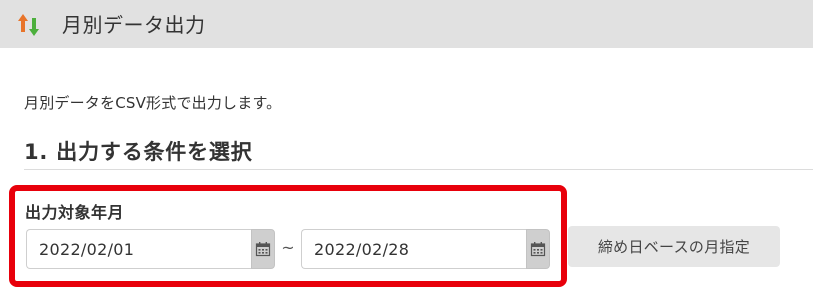 The height and width of the screenshot is (308, 813). I want to click on start-date-picker, so click(150, 249).